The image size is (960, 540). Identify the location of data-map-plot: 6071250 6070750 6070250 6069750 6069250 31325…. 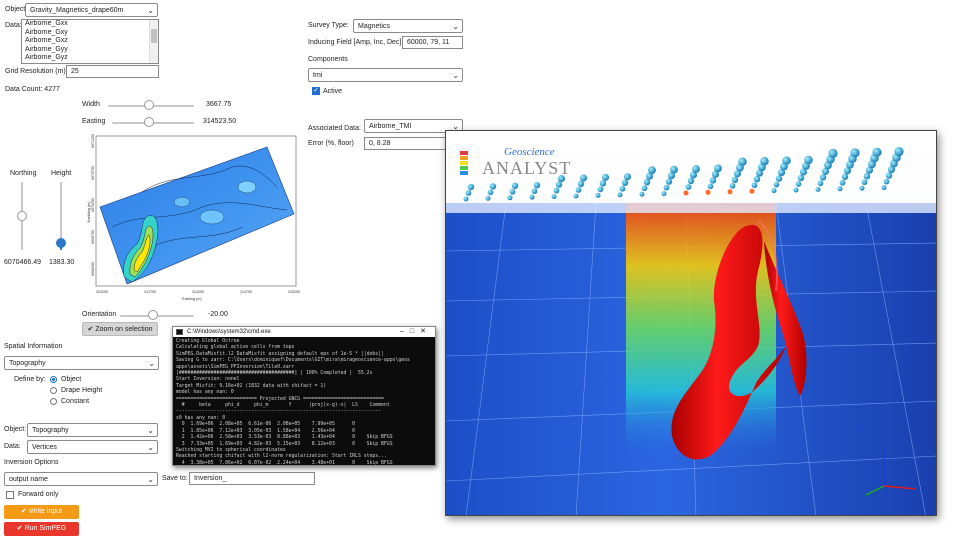
(193, 218).